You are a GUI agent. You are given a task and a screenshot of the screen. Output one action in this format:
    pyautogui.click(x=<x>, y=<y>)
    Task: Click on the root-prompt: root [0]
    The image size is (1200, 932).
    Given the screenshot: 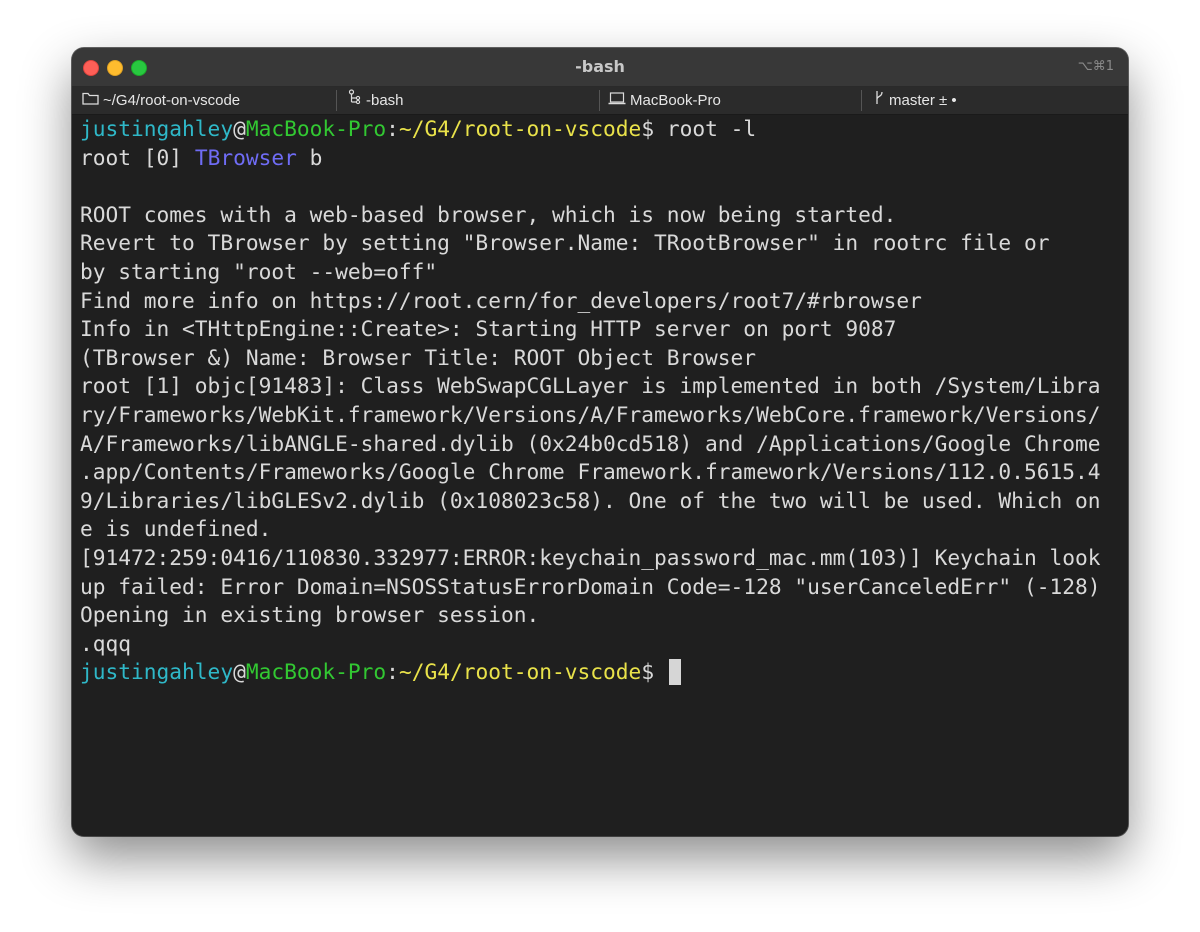 What is the action you would take?
    pyautogui.click(x=137, y=157)
    